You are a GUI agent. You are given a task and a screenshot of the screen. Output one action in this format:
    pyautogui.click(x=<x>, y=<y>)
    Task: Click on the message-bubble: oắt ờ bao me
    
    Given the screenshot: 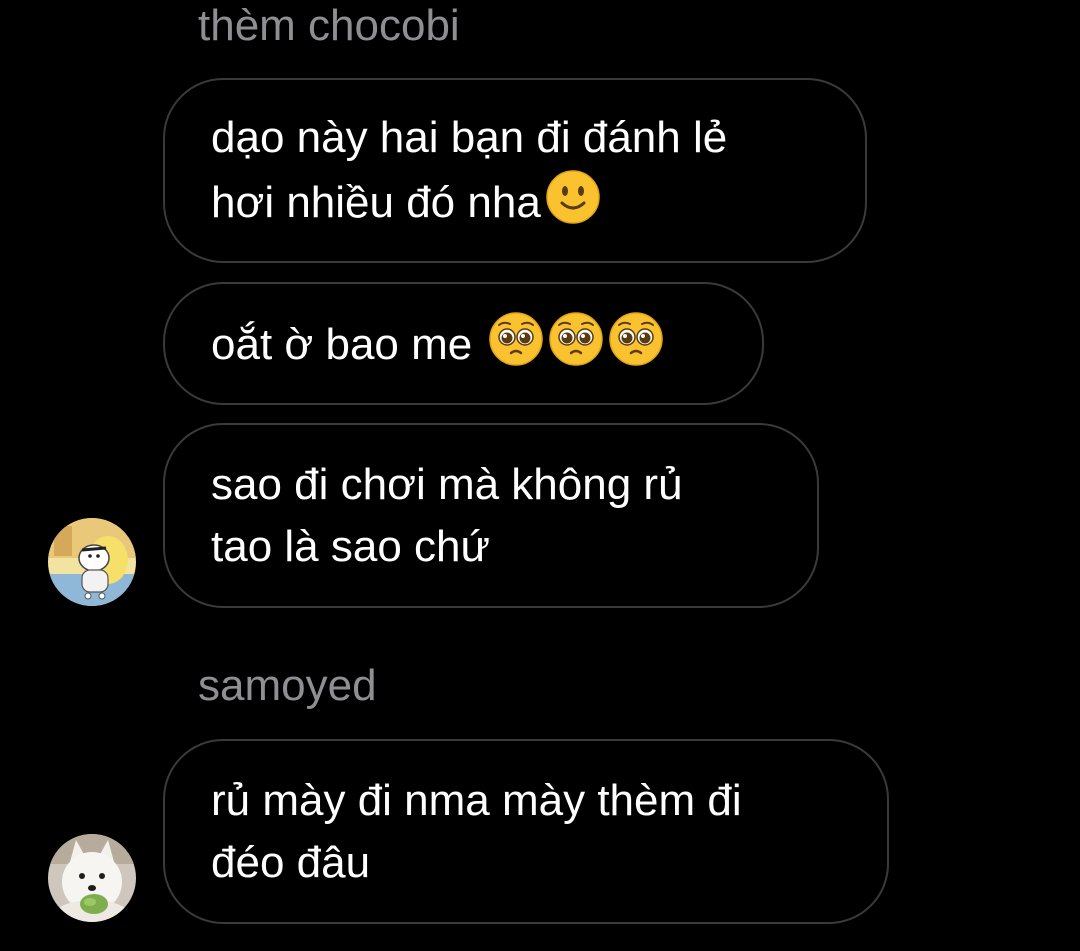 What is the action you would take?
    pyautogui.click(x=463, y=343)
    